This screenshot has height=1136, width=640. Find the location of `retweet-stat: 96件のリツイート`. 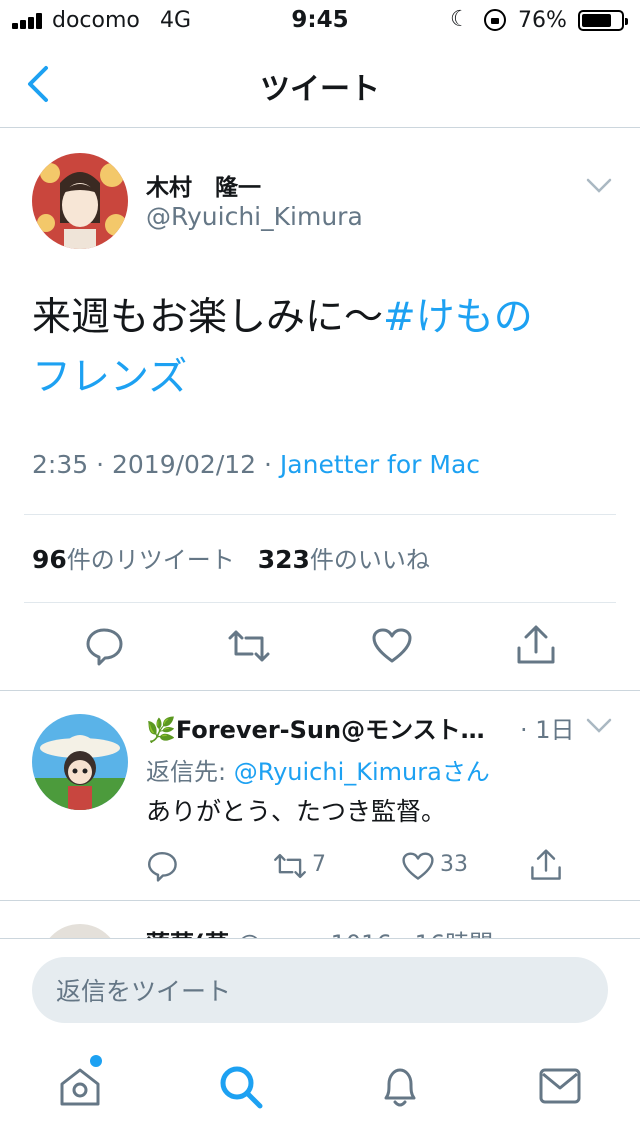

retweet-stat: 96件のリツイート is located at coordinates (133, 559).